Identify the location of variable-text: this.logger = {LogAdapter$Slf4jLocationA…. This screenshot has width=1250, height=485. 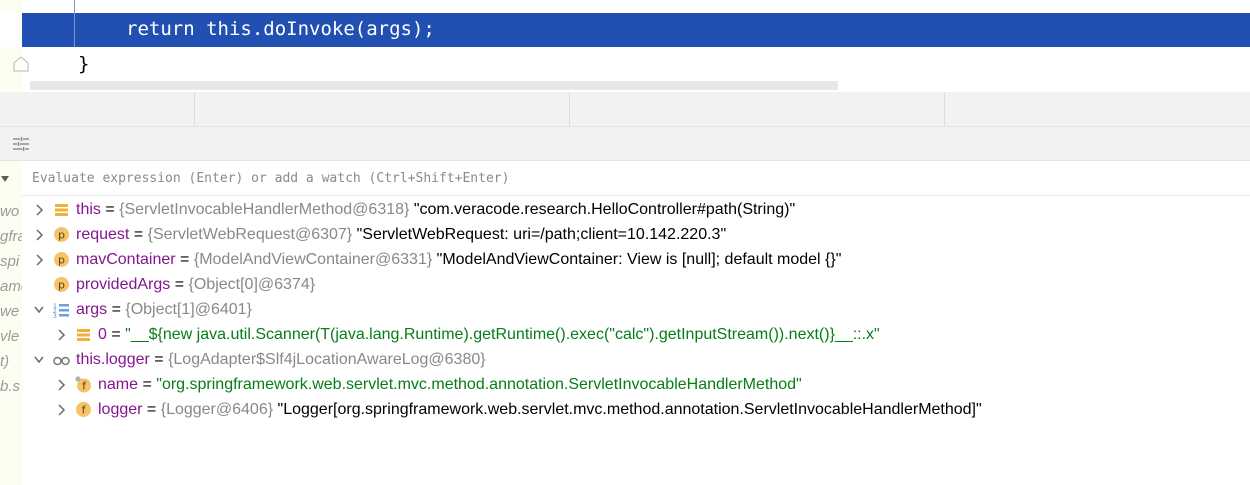
(281, 360).